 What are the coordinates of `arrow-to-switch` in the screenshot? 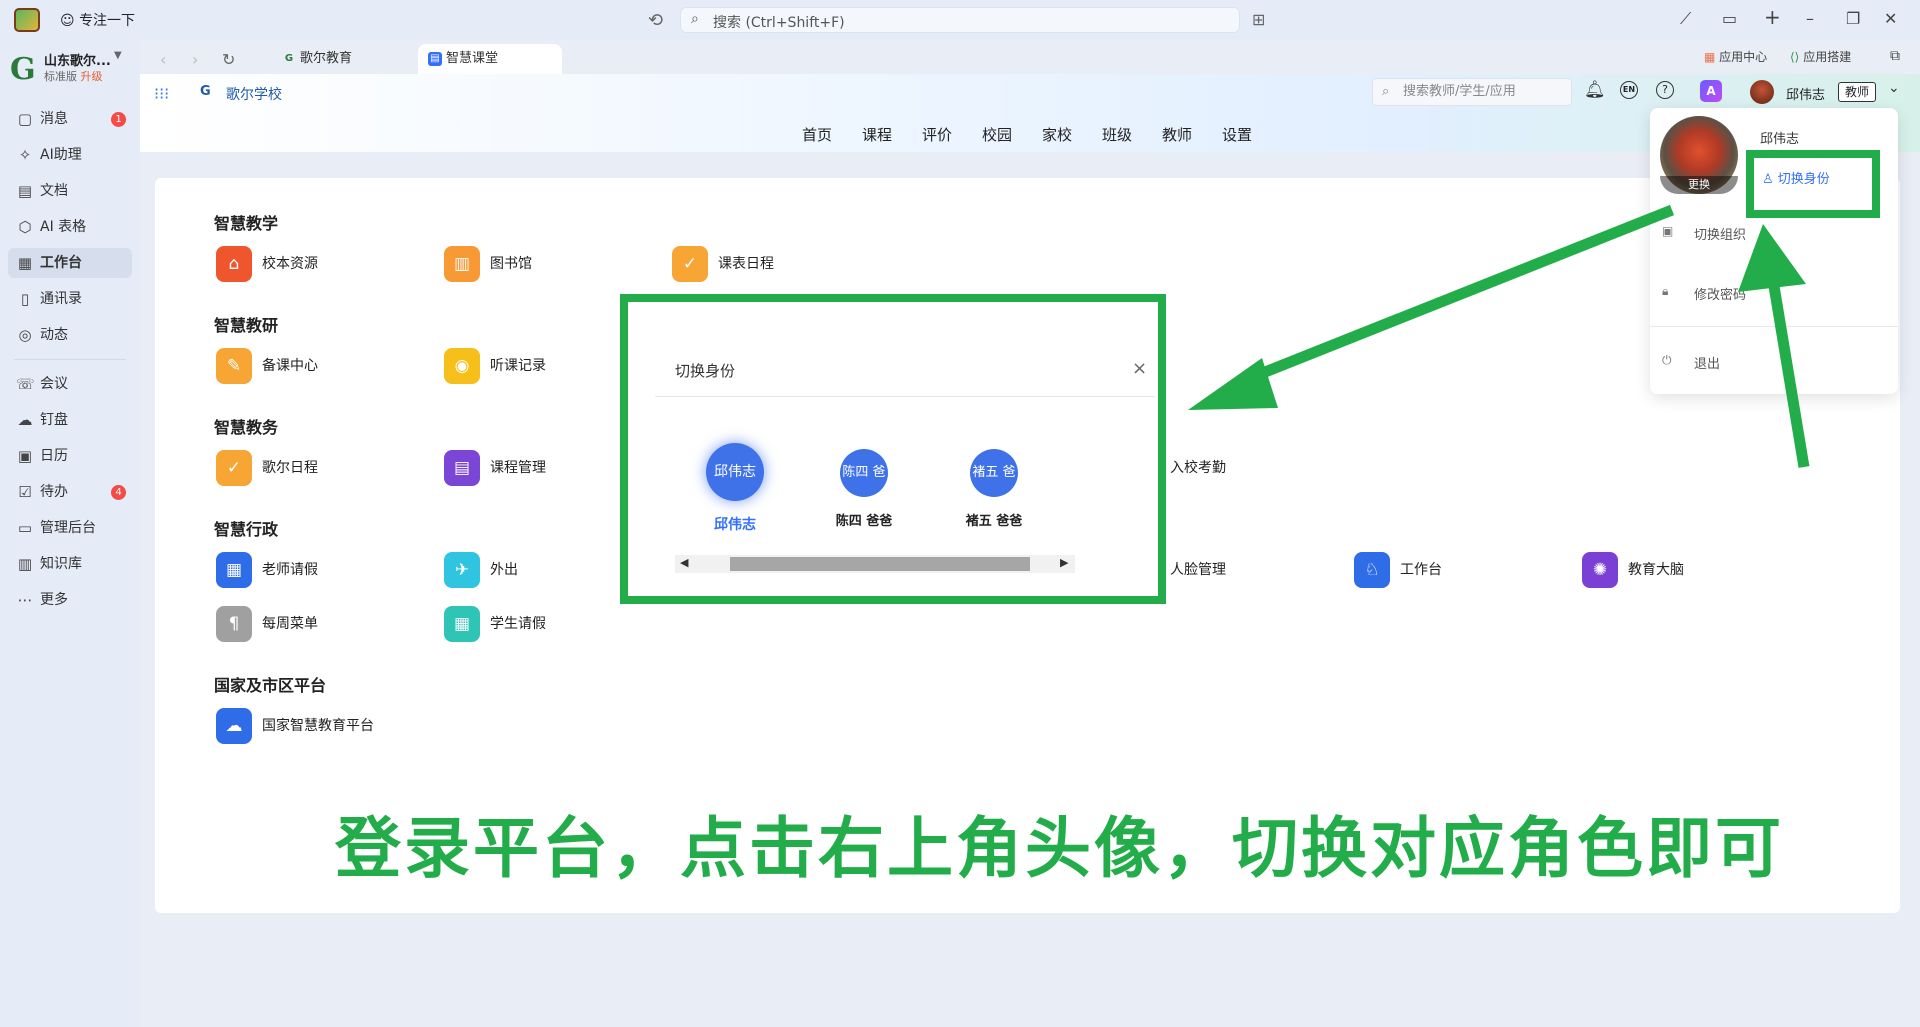 It's located at (1788, 373).